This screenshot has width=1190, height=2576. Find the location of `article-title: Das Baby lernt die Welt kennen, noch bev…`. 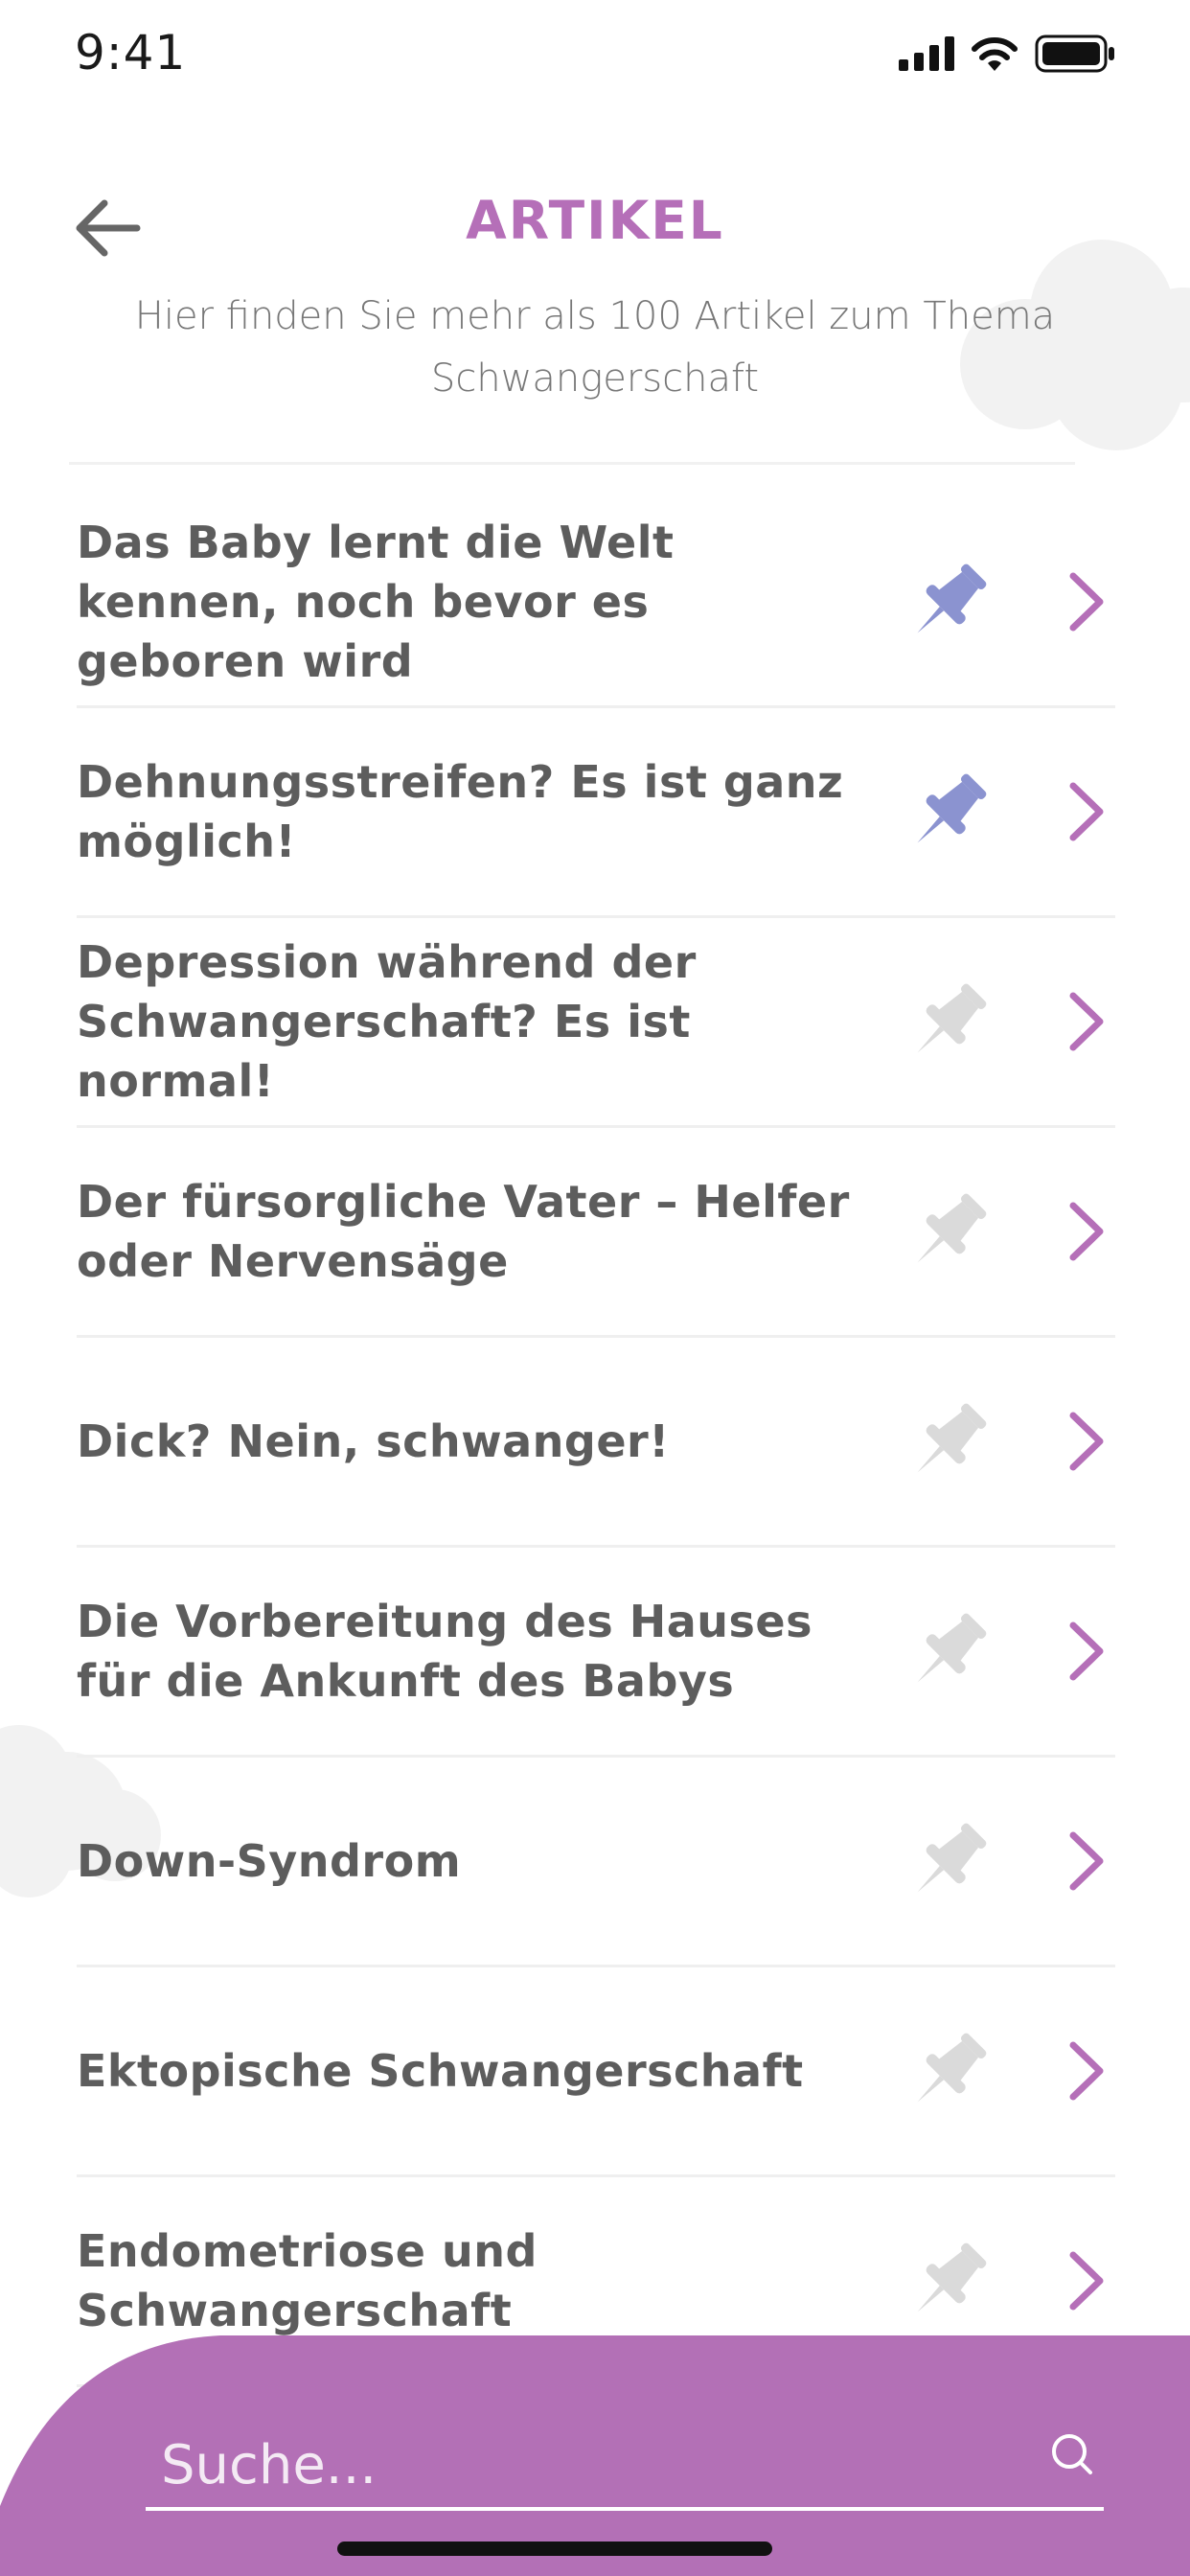

article-title: Das Baby lernt die Welt kennen, noch bev… is located at coordinates (376, 602).